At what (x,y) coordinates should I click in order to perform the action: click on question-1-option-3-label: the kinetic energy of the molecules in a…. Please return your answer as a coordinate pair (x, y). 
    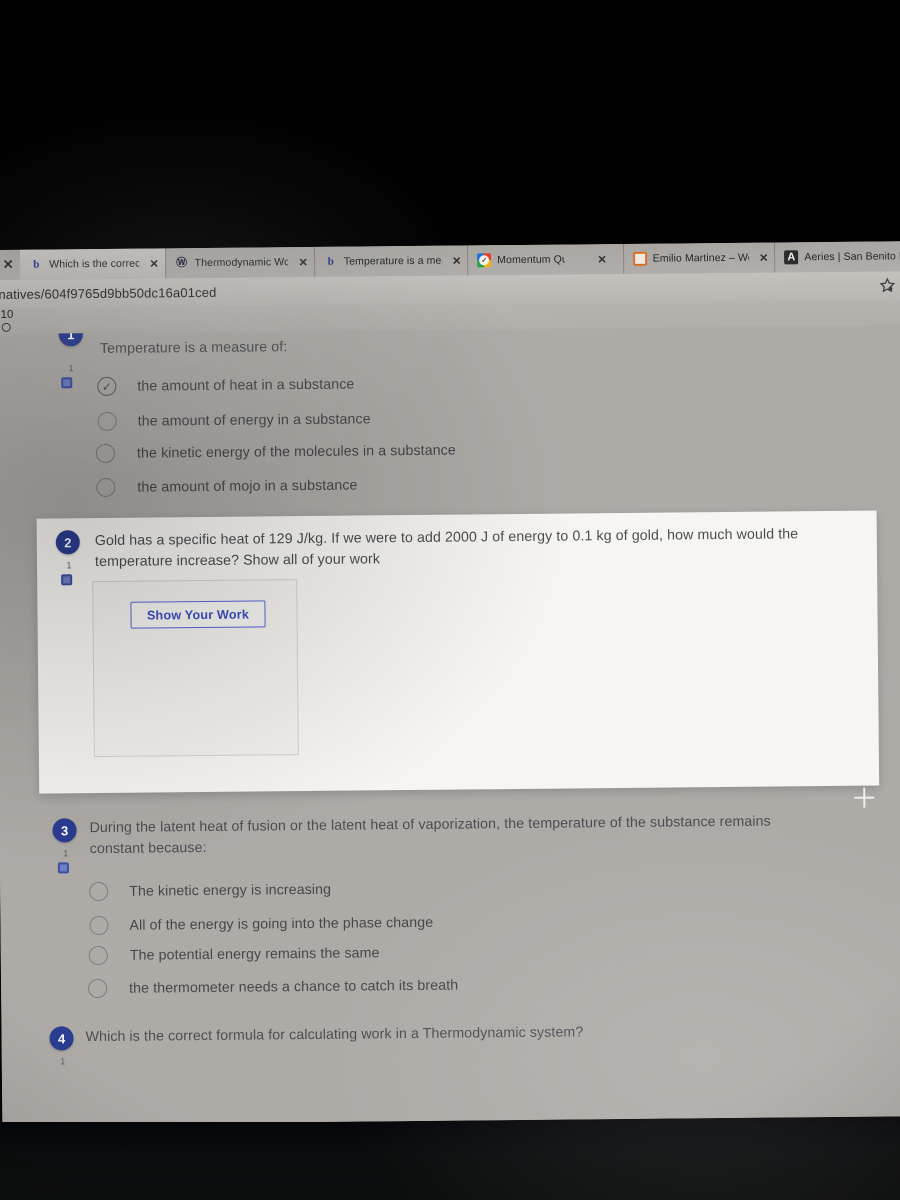
    Looking at the image, I should click on (296, 452).